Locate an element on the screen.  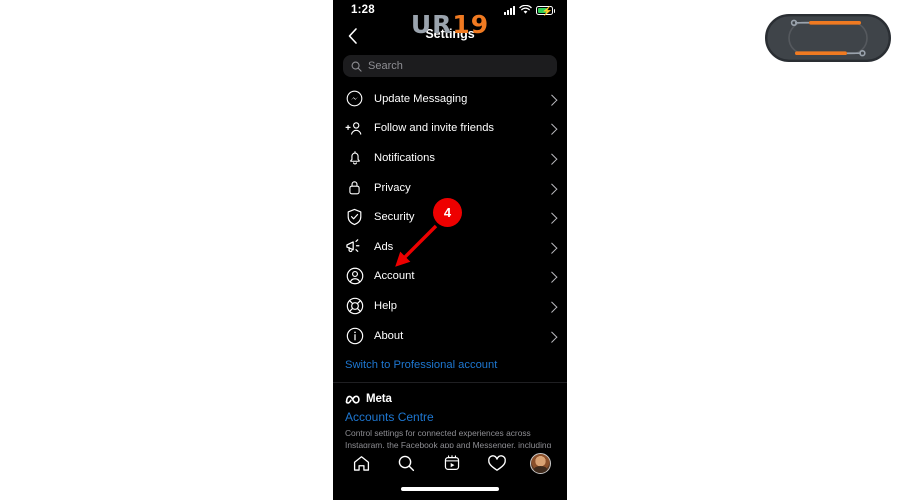
megaphone-icon is located at coordinates (354, 246).